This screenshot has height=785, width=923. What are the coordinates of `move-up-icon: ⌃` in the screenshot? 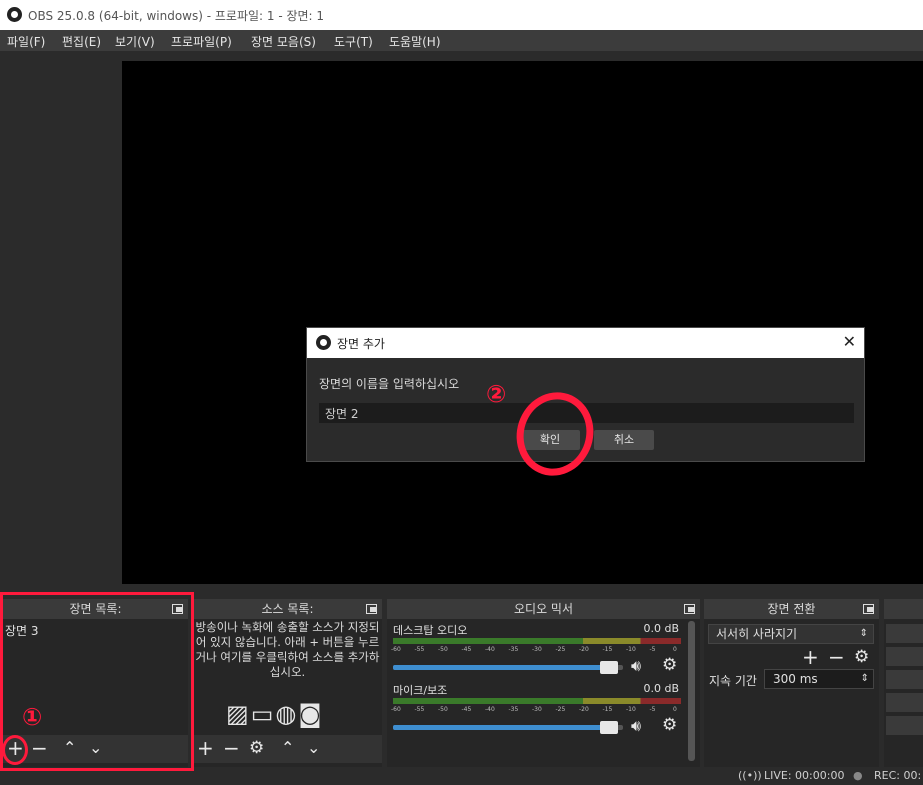 It's located at (287, 748).